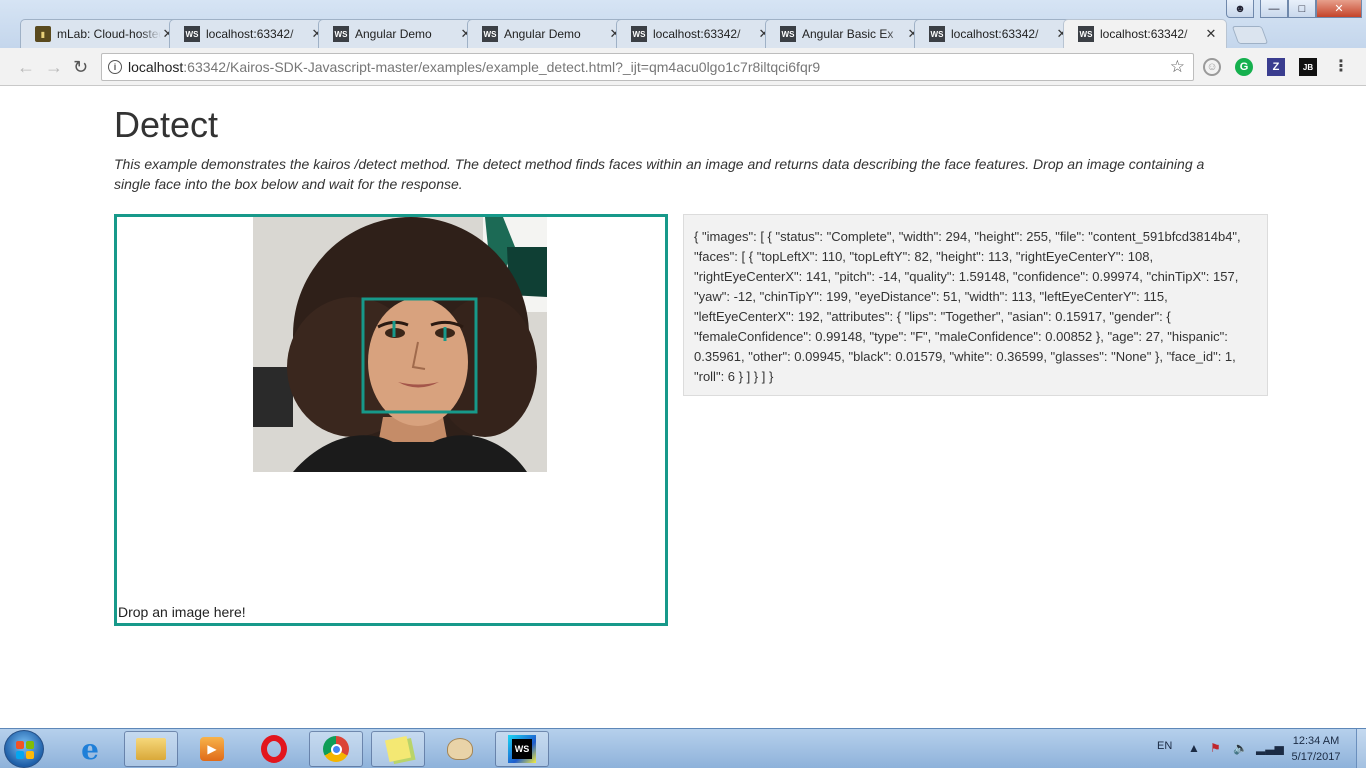  I want to click on media-player-icon: ▶, so click(212, 749).